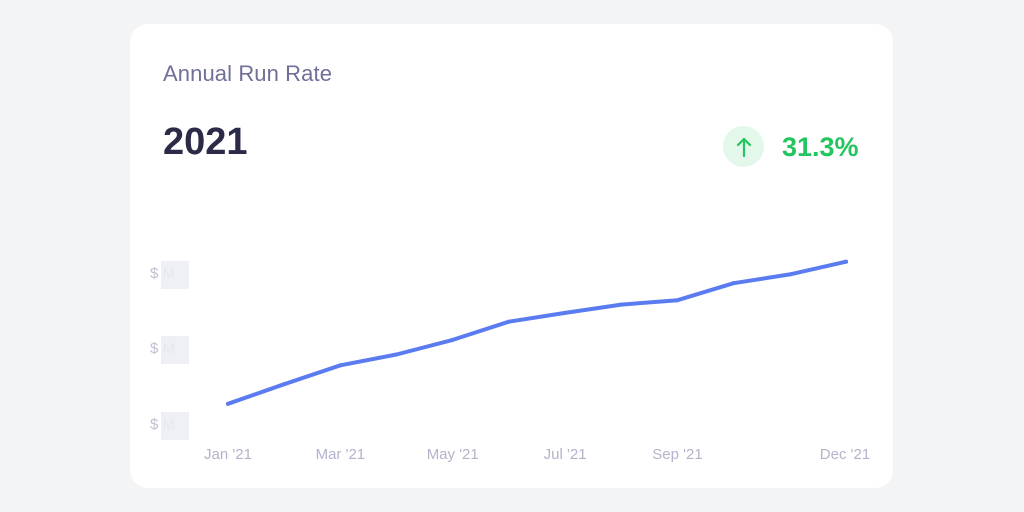 Image resolution: width=1024 pixels, height=512 pixels. Describe the element at coordinates (845, 454) in the screenshot. I see `x-tick-label: Dec '21` at that location.